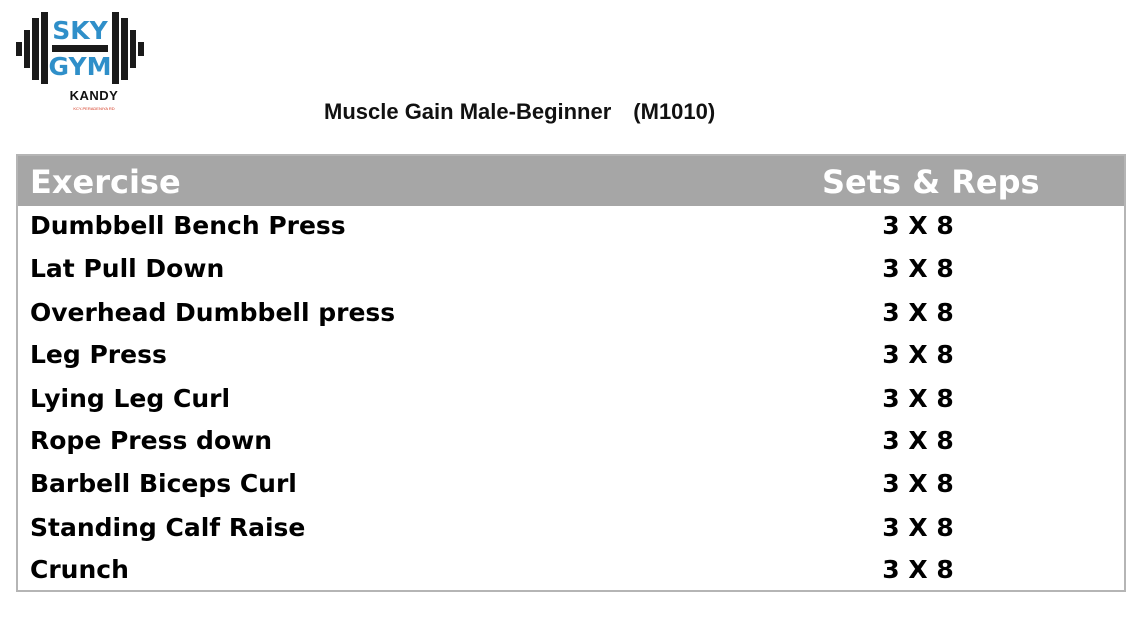  What do you see at coordinates (674, 111) in the screenshot?
I see `plan-code: (M1010)` at bounding box center [674, 111].